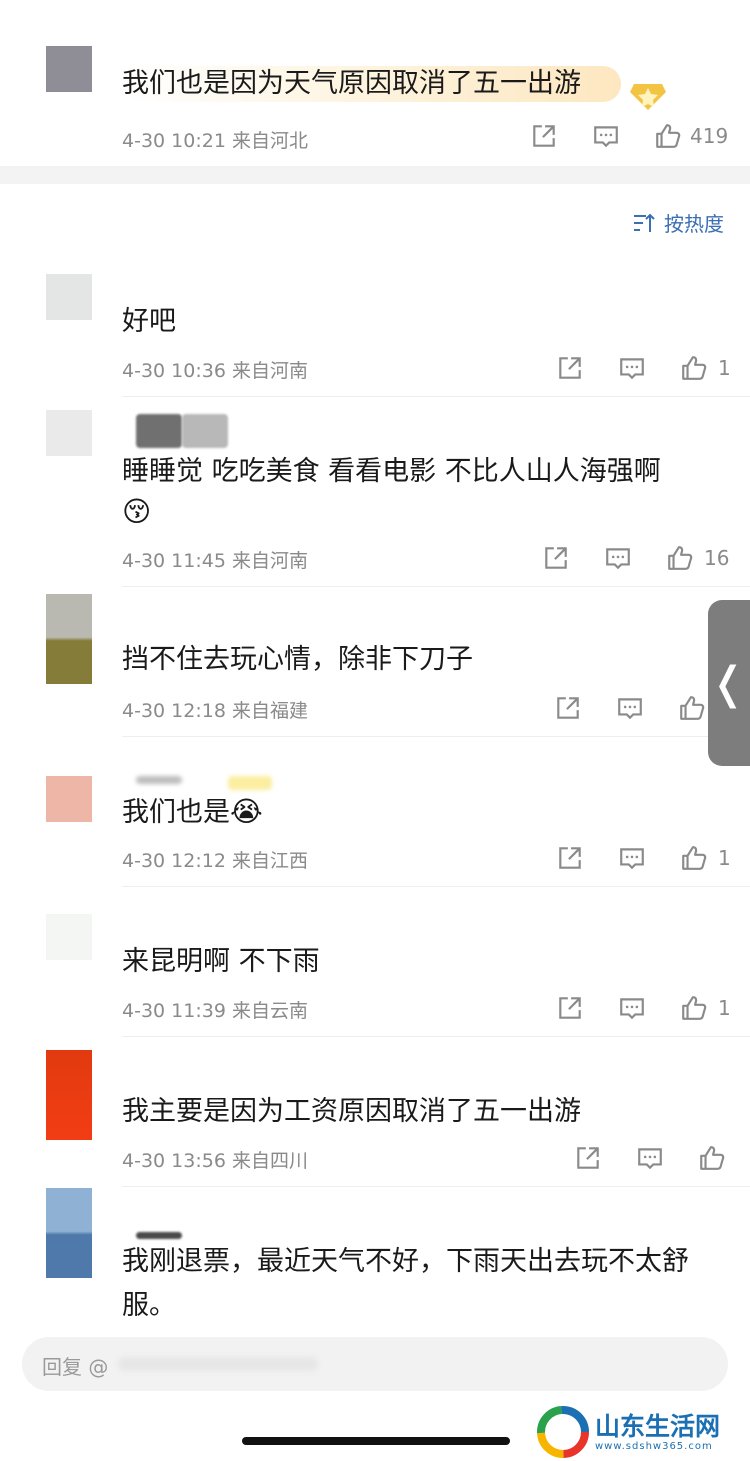  Describe the element at coordinates (215, 561) in the screenshot. I see `comment-meta: 4-30 11:45 来自河南` at that location.